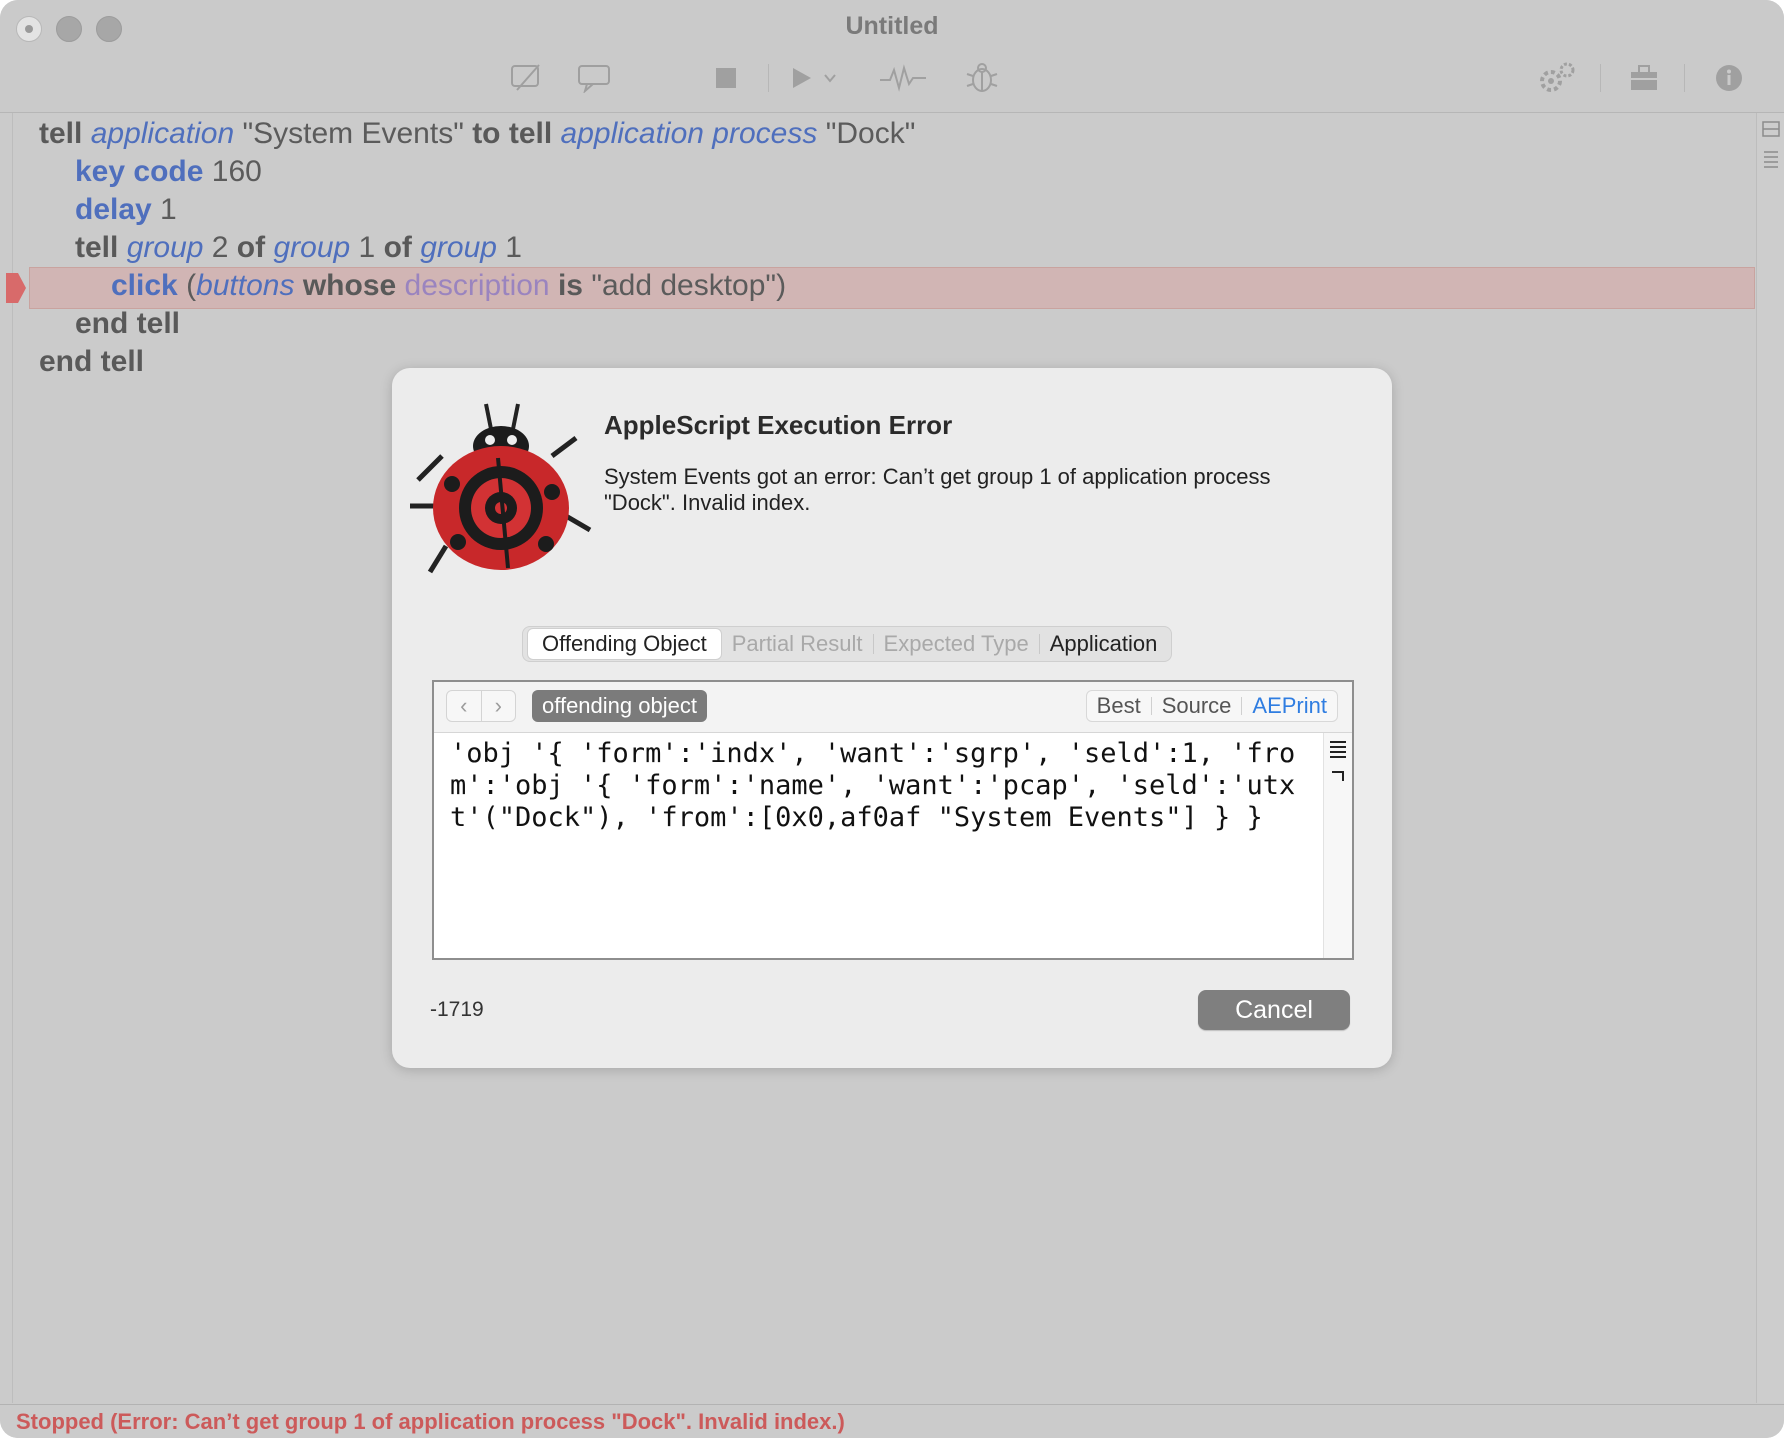  Describe the element at coordinates (457, 1009) in the screenshot. I see `error-code: -1719` at that location.